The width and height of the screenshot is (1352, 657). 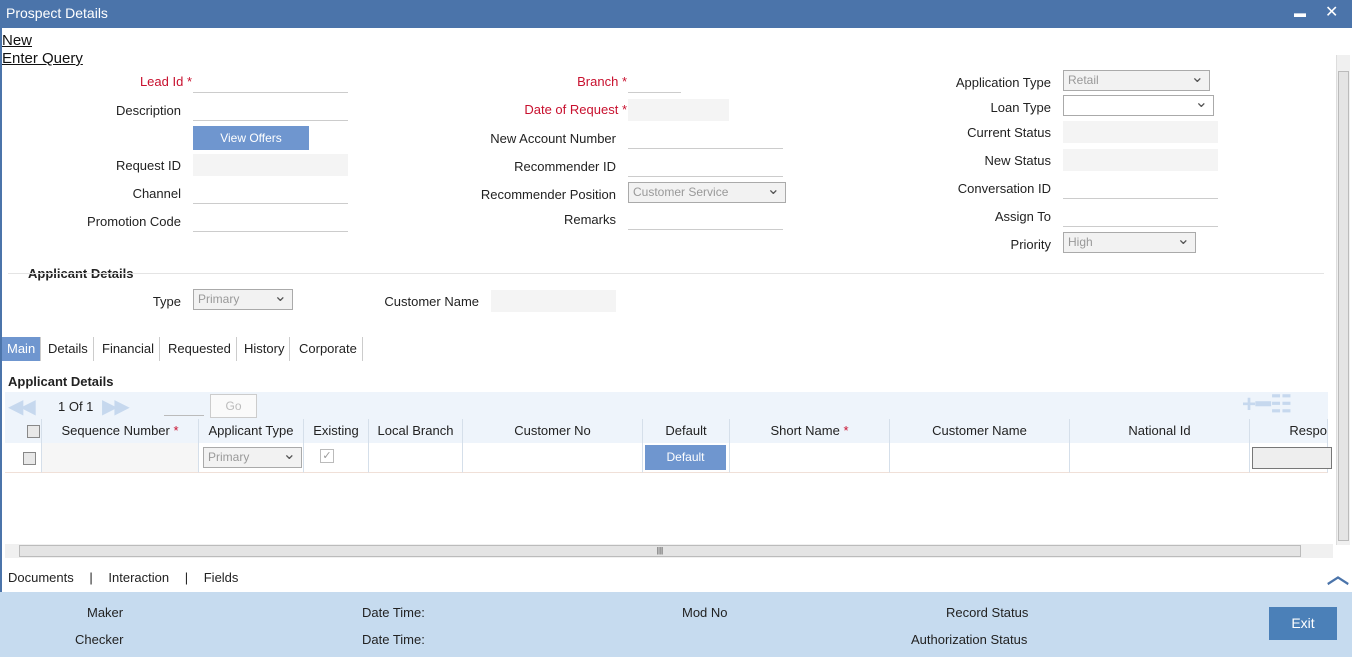 I want to click on type-label: Type, so click(x=166, y=301).